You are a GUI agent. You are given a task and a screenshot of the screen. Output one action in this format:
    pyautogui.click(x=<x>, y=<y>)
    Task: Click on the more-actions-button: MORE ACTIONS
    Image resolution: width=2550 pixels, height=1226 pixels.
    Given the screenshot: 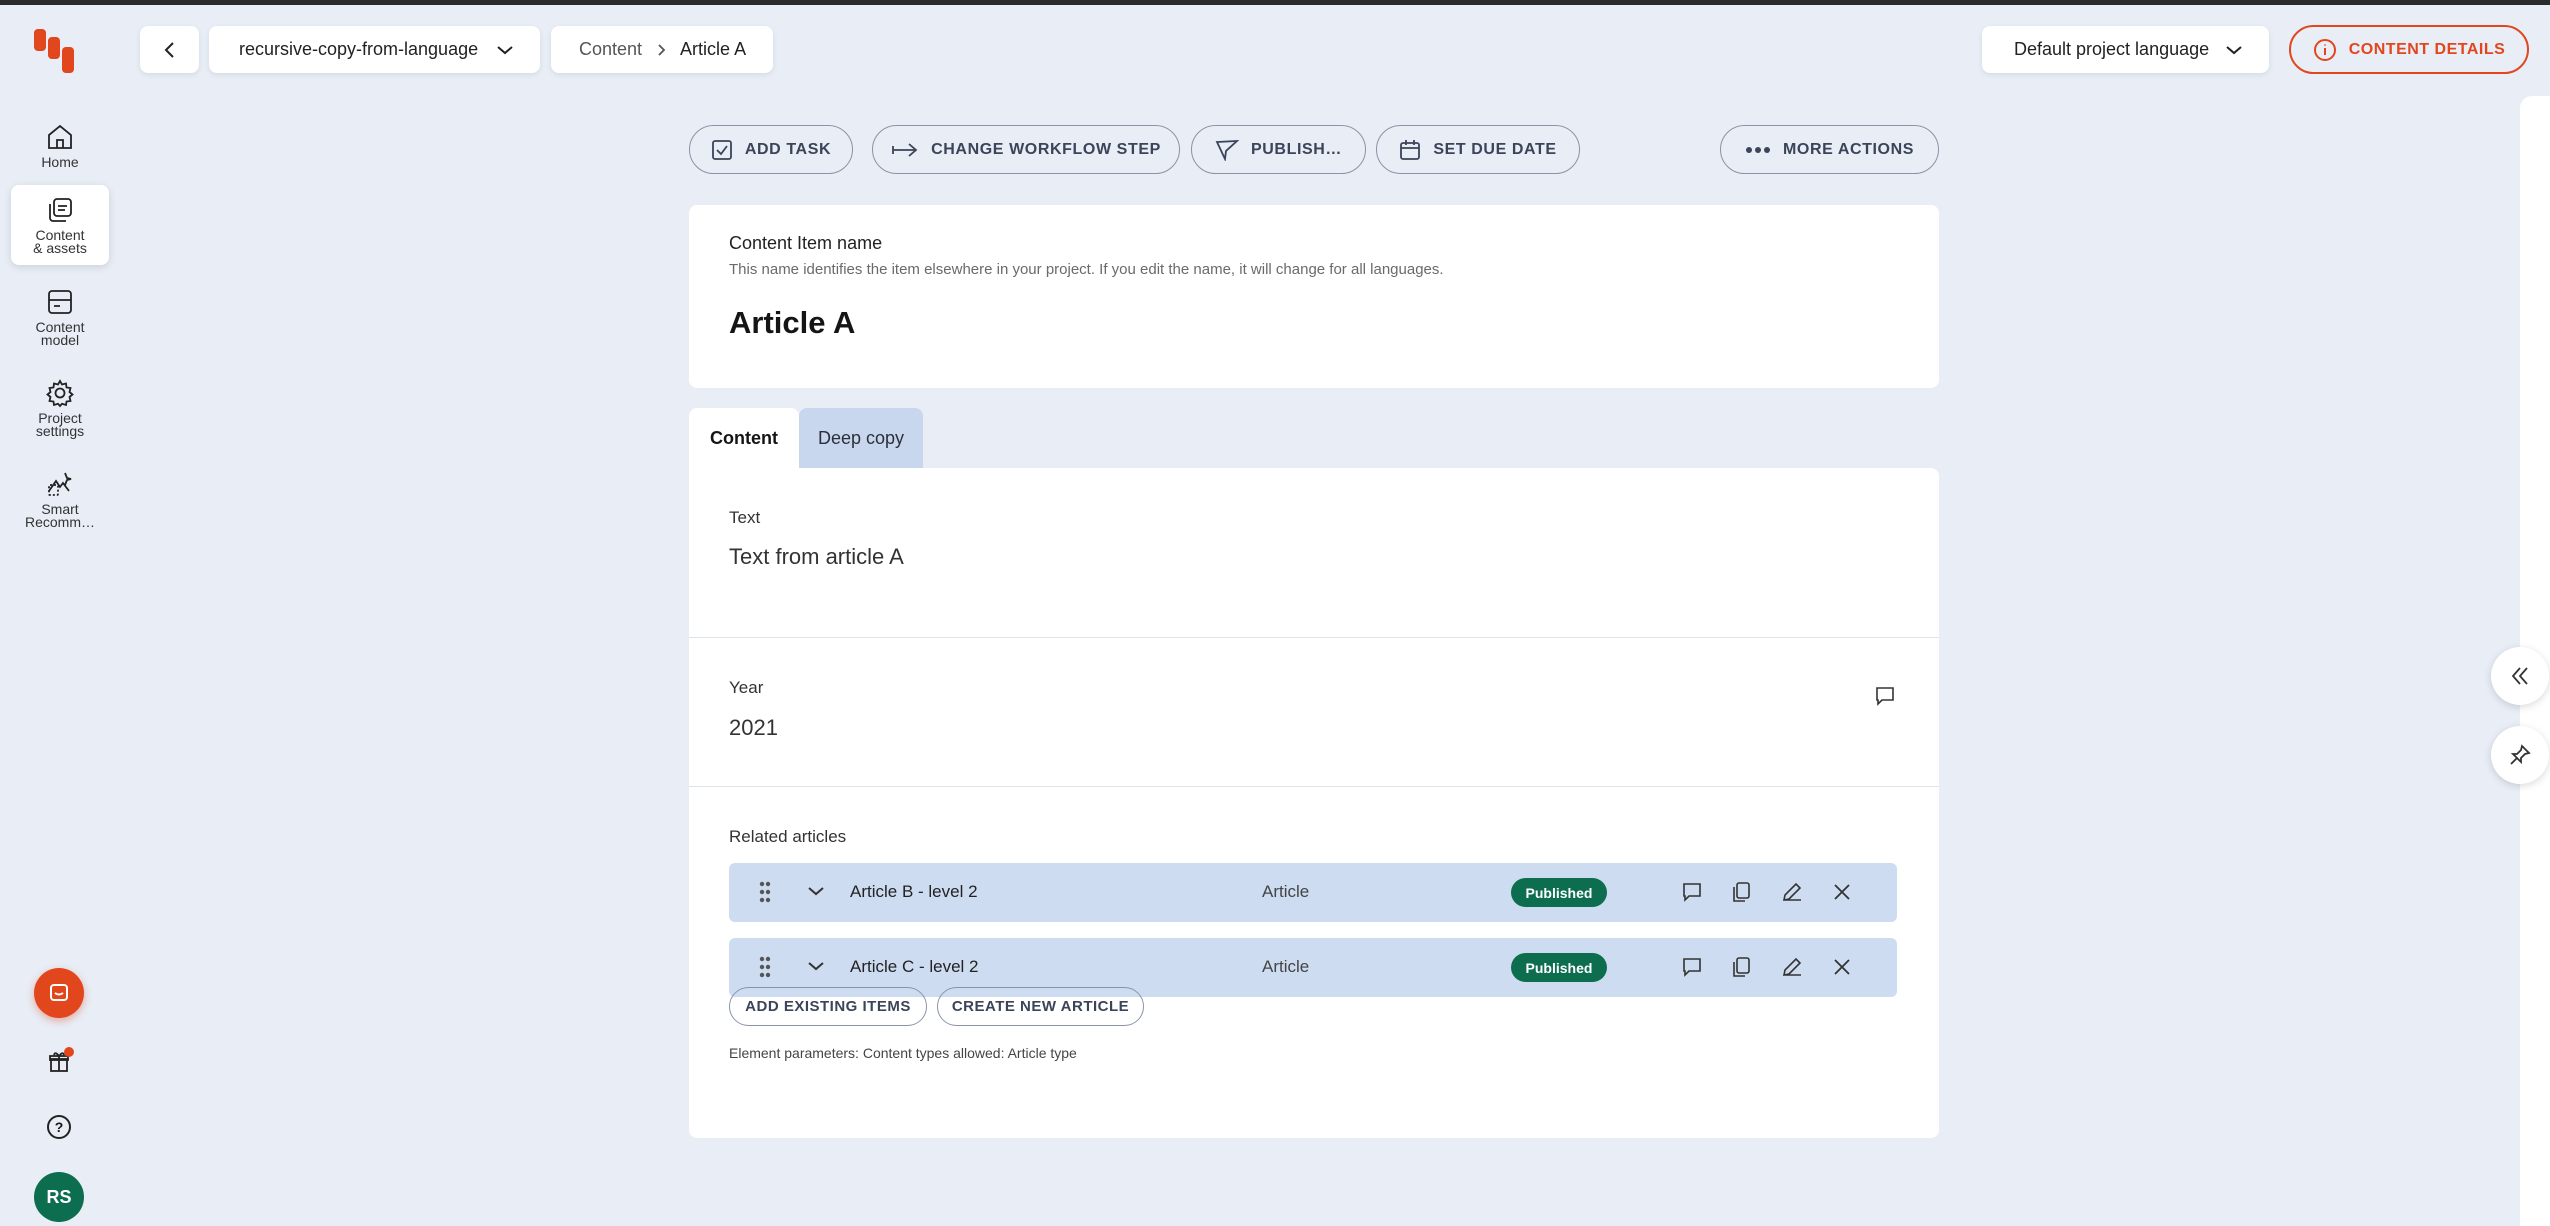 What is the action you would take?
    pyautogui.click(x=1829, y=149)
    